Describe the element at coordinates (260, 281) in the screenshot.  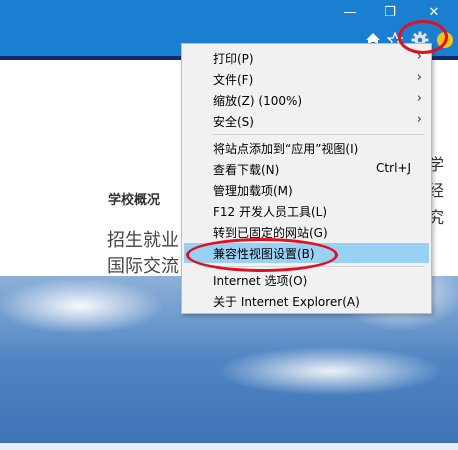
I see `menu-item-label: Internet 选项(O)` at that location.